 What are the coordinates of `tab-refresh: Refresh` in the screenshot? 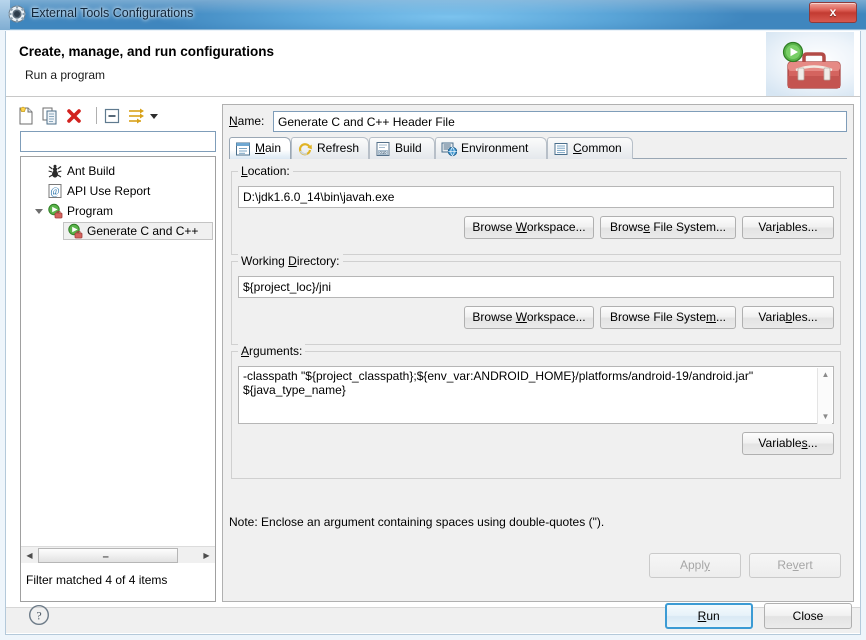 It's located at (330, 148).